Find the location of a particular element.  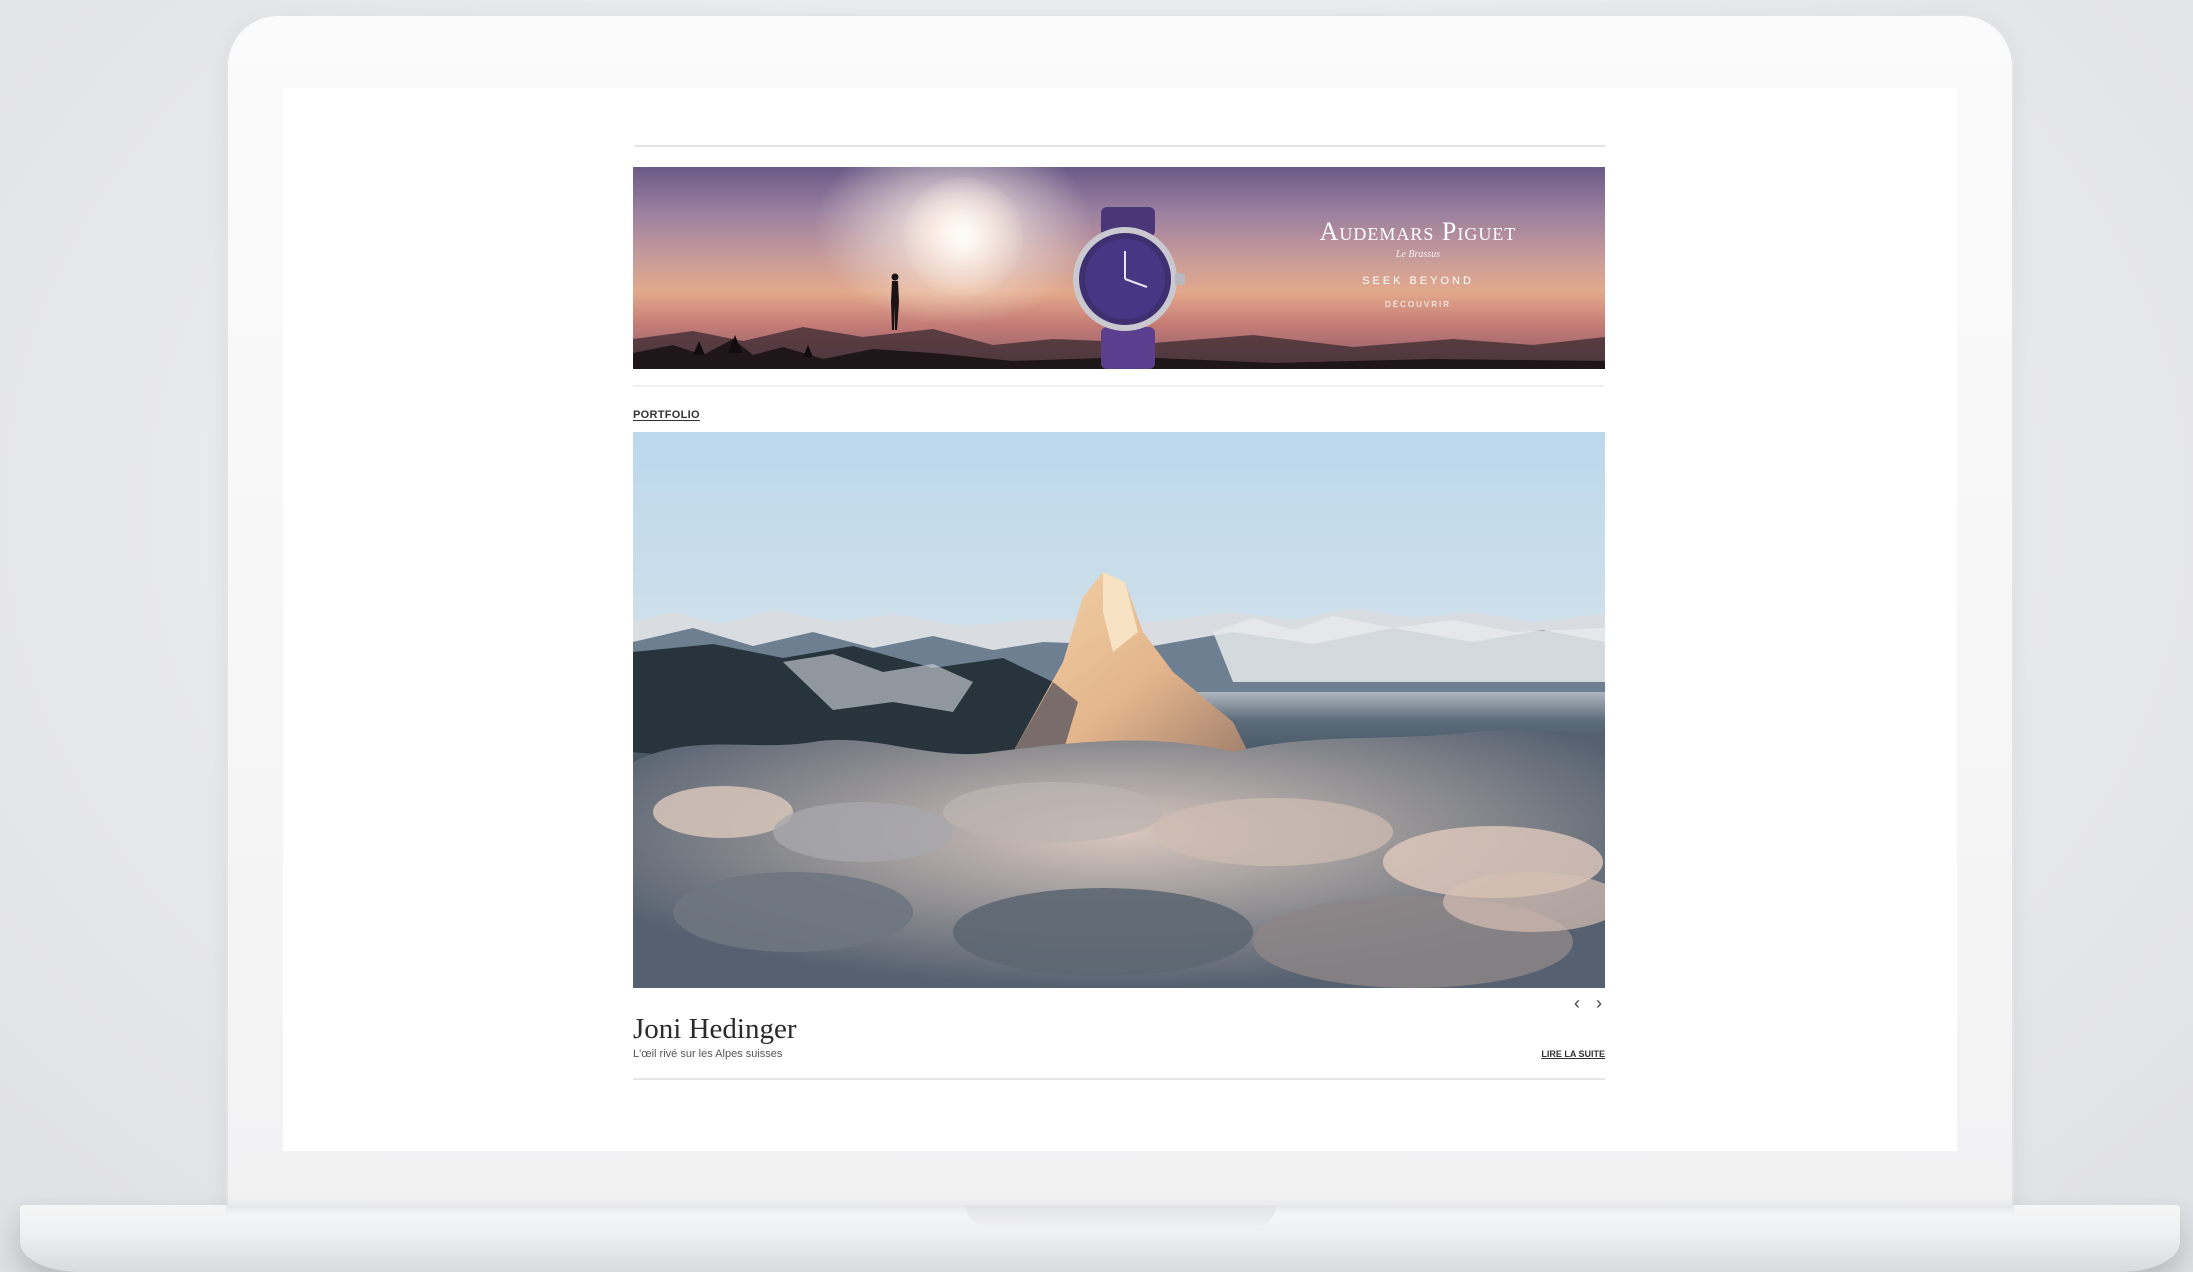

ad-divider is located at coordinates (1119, 386).